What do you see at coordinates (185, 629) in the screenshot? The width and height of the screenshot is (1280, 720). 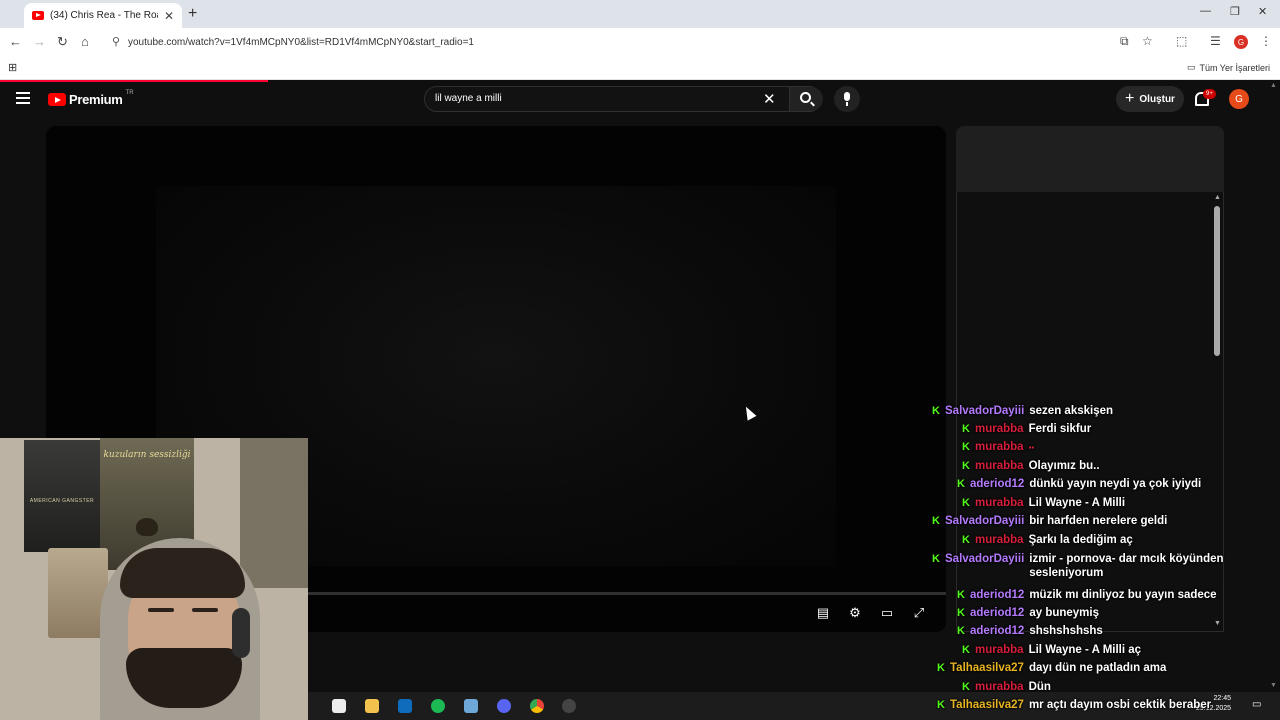 I see `streamer` at bounding box center [185, 629].